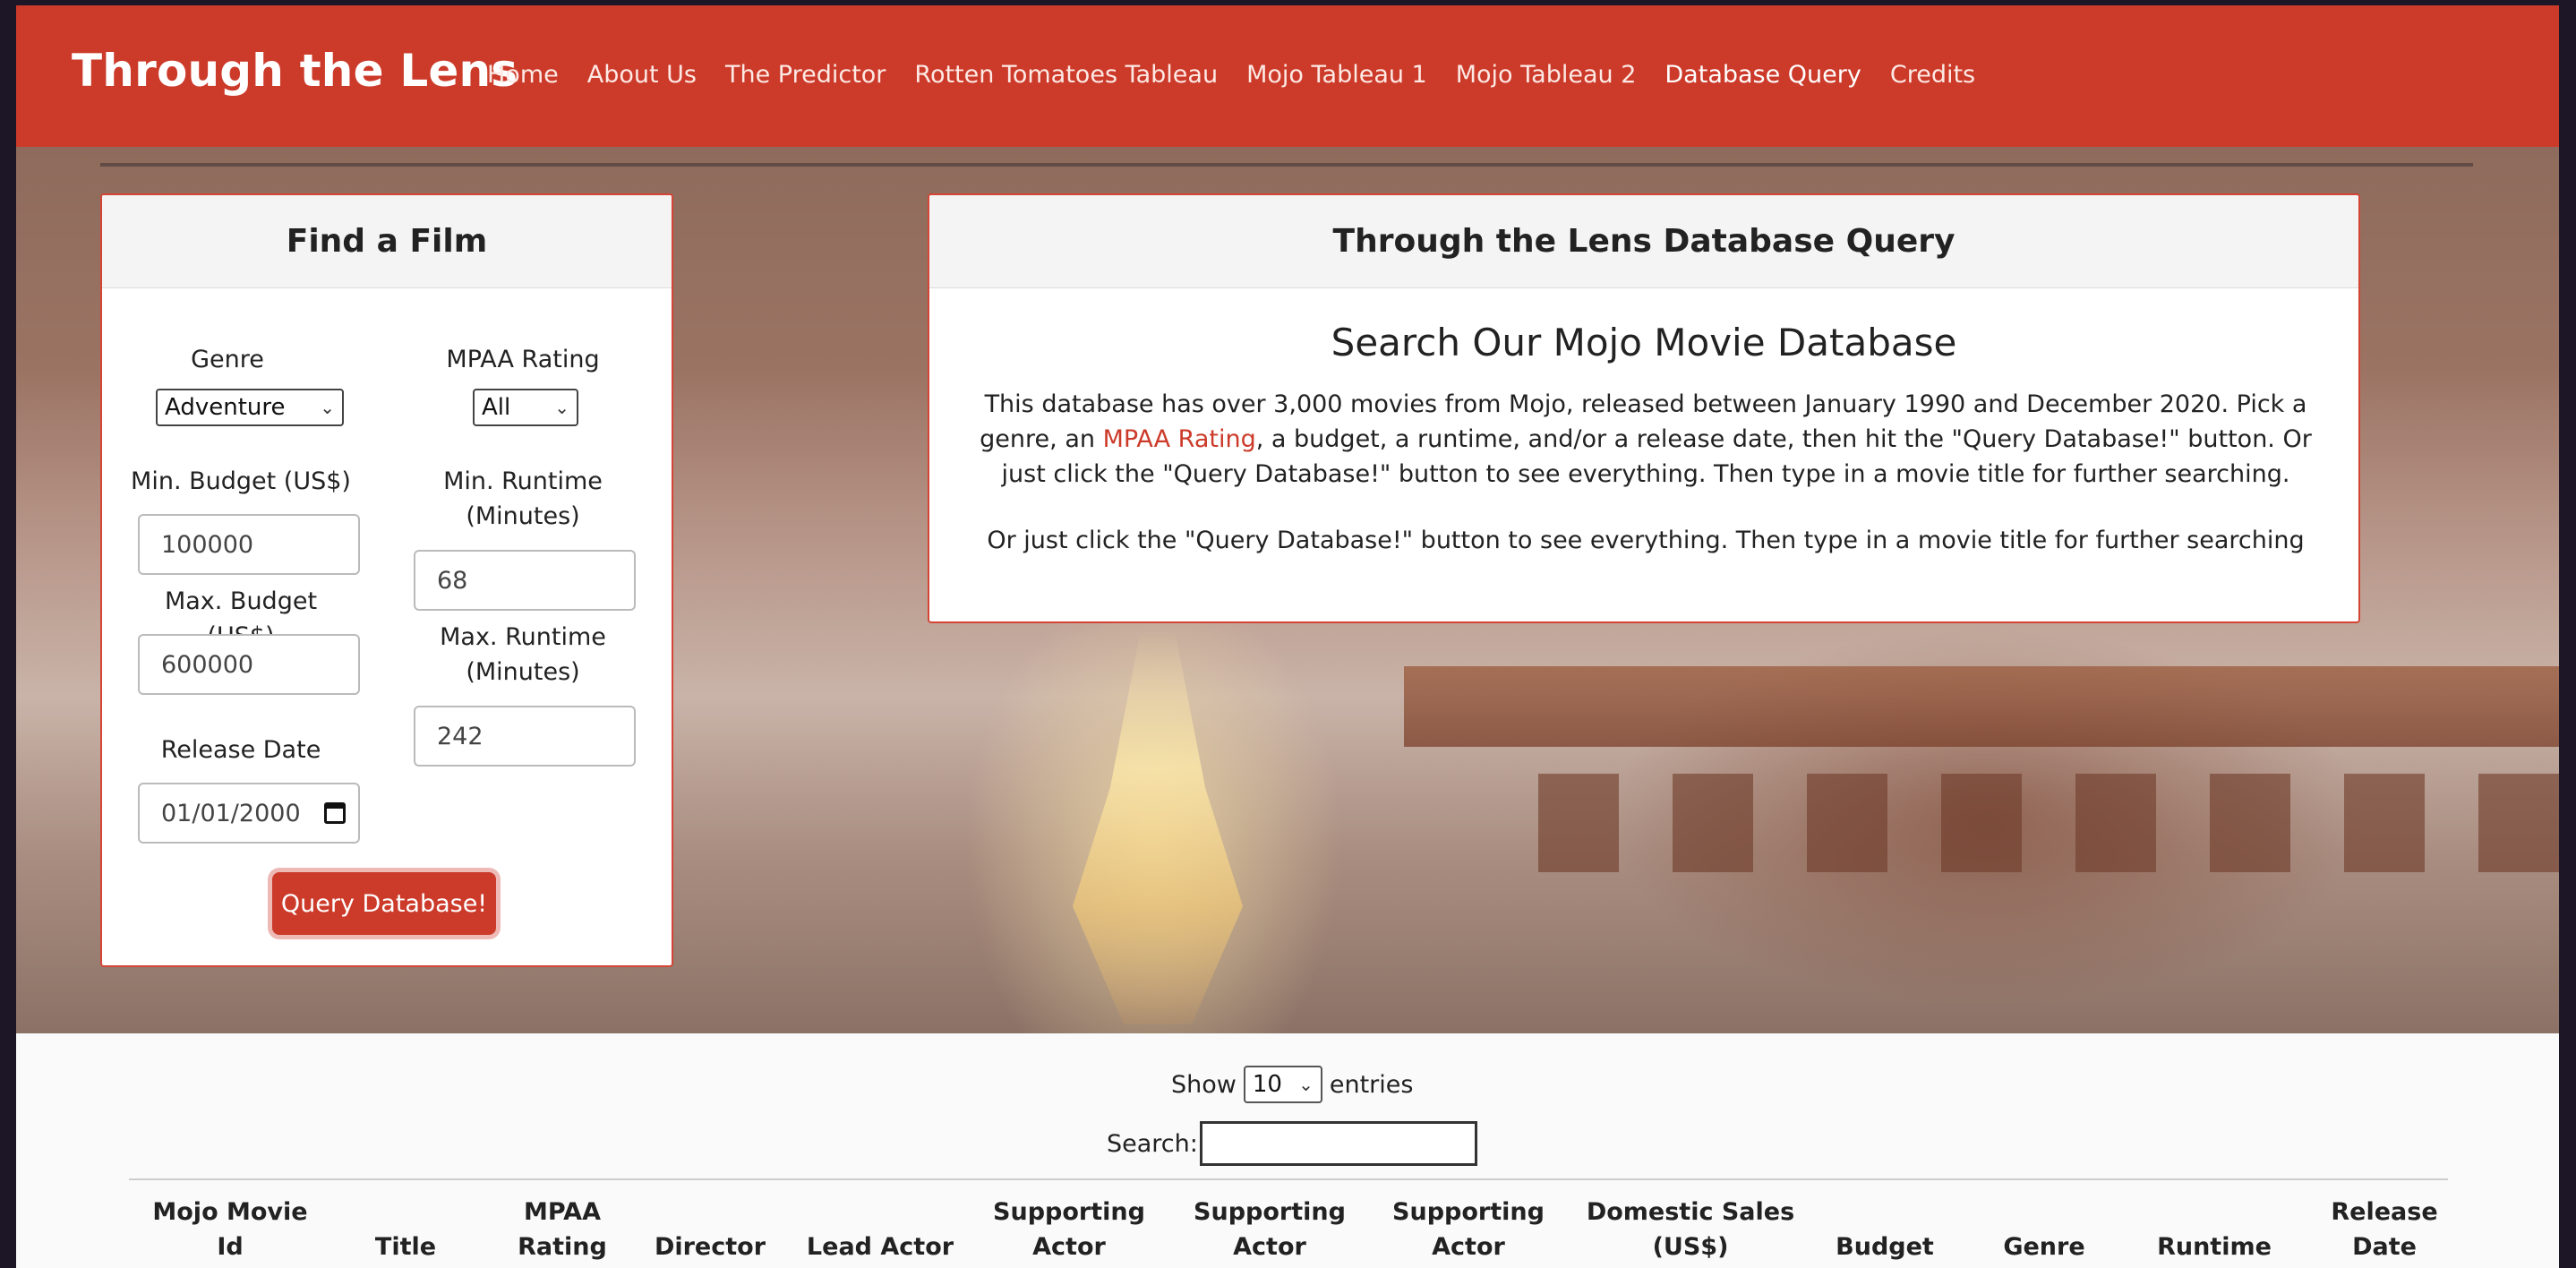  Describe the element at coordinates (225, 407) in the screenshot. I see `genre-select-value: Adventure` at that location.